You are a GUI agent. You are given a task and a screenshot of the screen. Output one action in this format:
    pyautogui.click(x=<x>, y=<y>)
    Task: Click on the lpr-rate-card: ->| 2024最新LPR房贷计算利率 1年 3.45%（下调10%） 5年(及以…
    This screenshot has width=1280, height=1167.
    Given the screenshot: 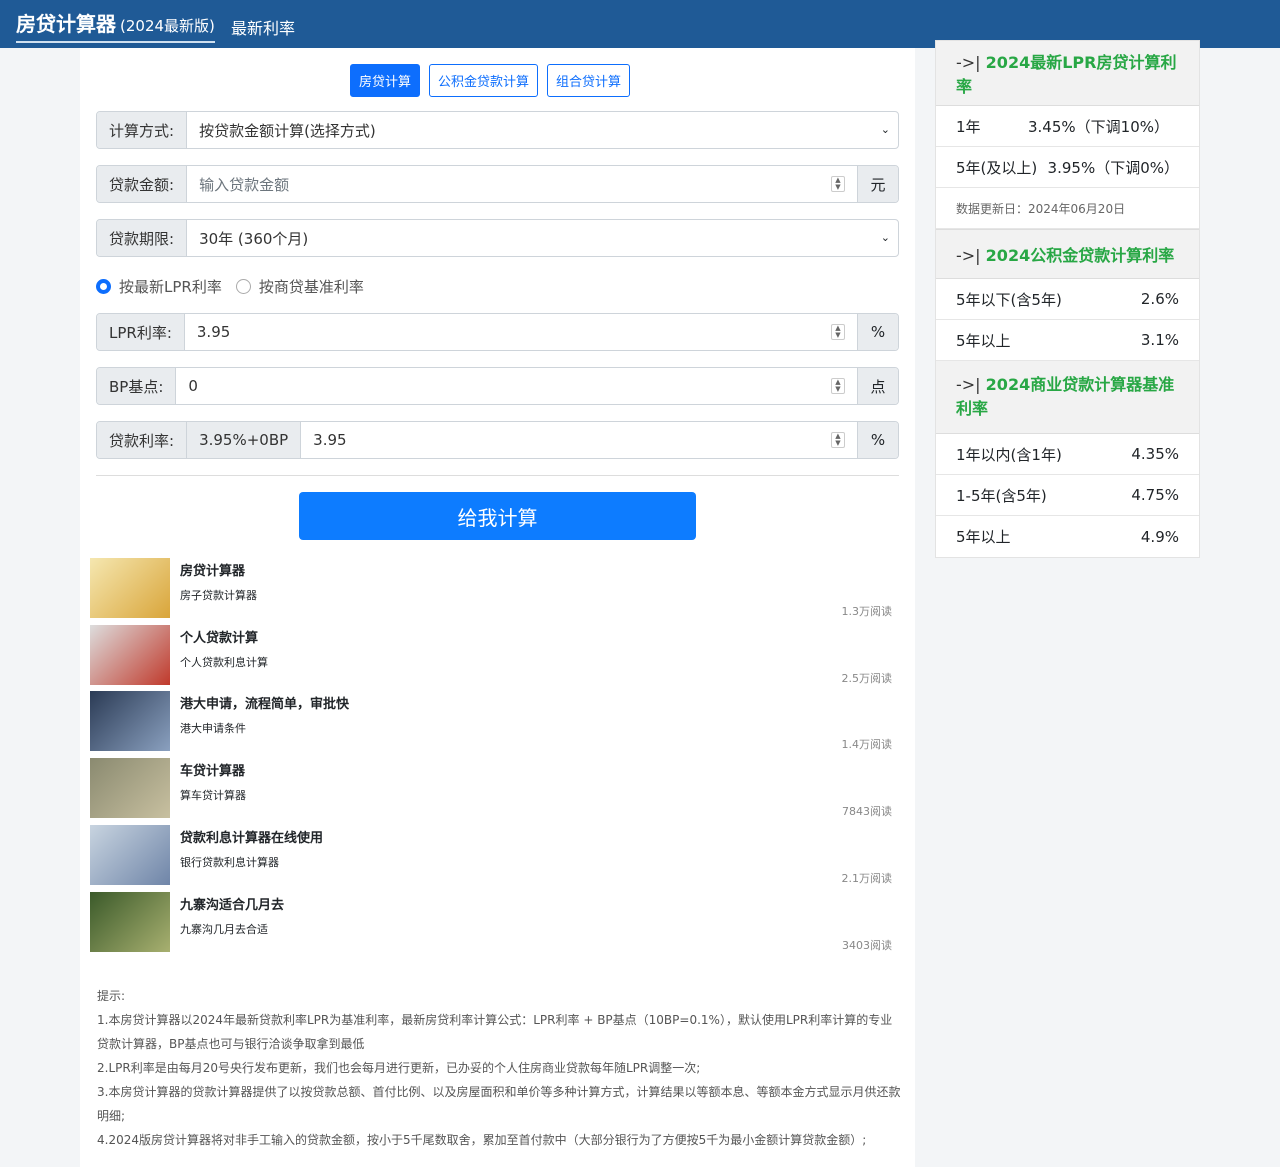 What is the action you would take?
    pyautogui.click(x=1067, y=299)
    